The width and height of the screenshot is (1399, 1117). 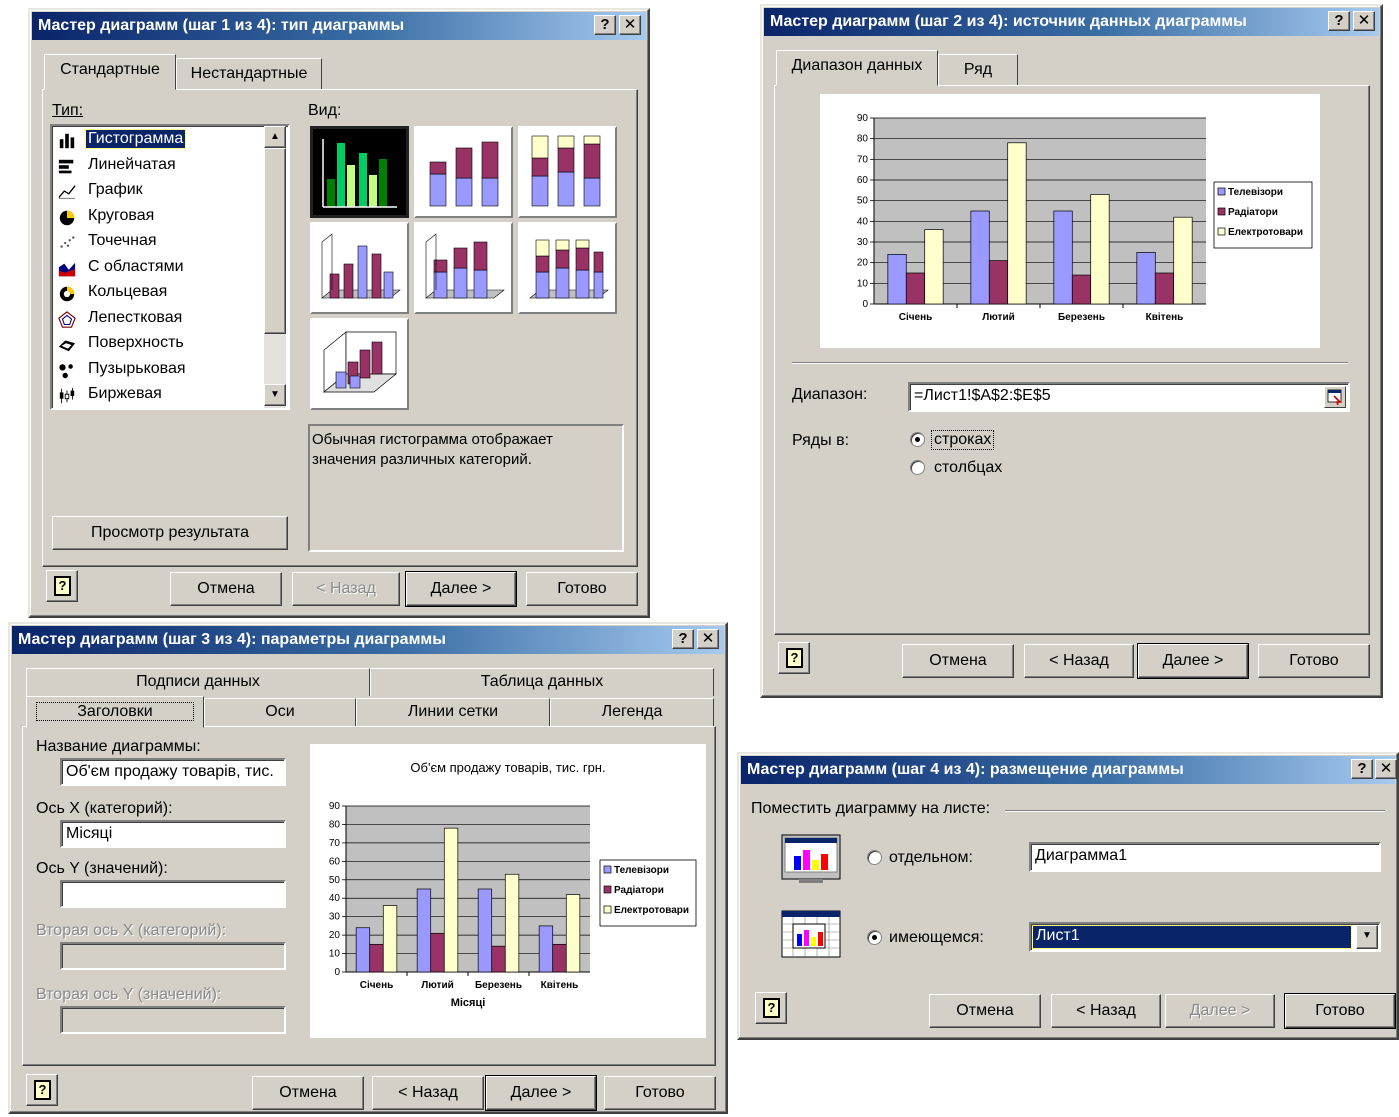 I want to click on subtype-3d-column, so click(x=359, y=364).